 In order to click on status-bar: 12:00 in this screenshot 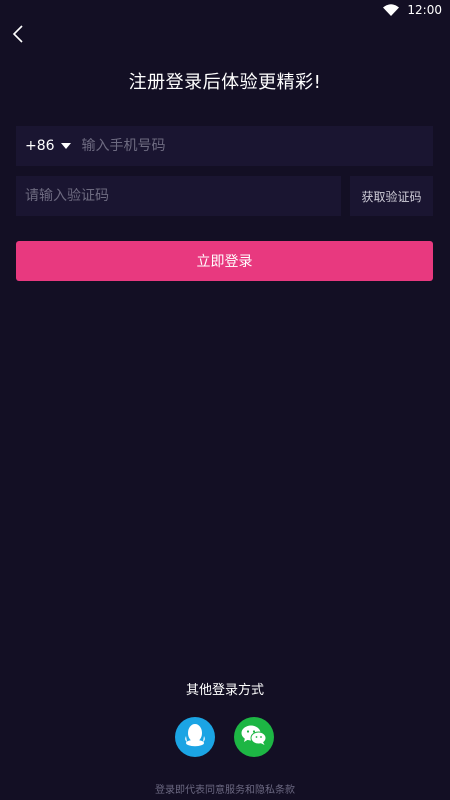, I will do `click(225, 10)`.